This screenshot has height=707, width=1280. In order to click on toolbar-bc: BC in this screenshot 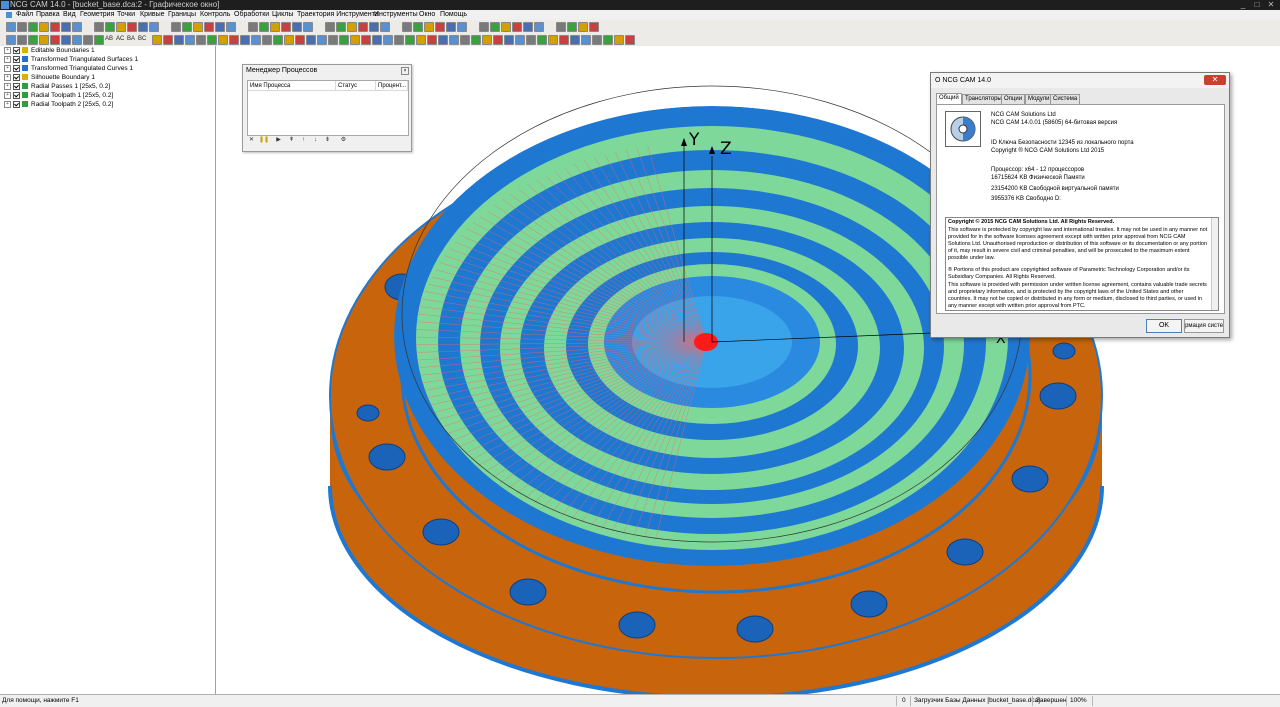, I will do `click(142, 39)`.